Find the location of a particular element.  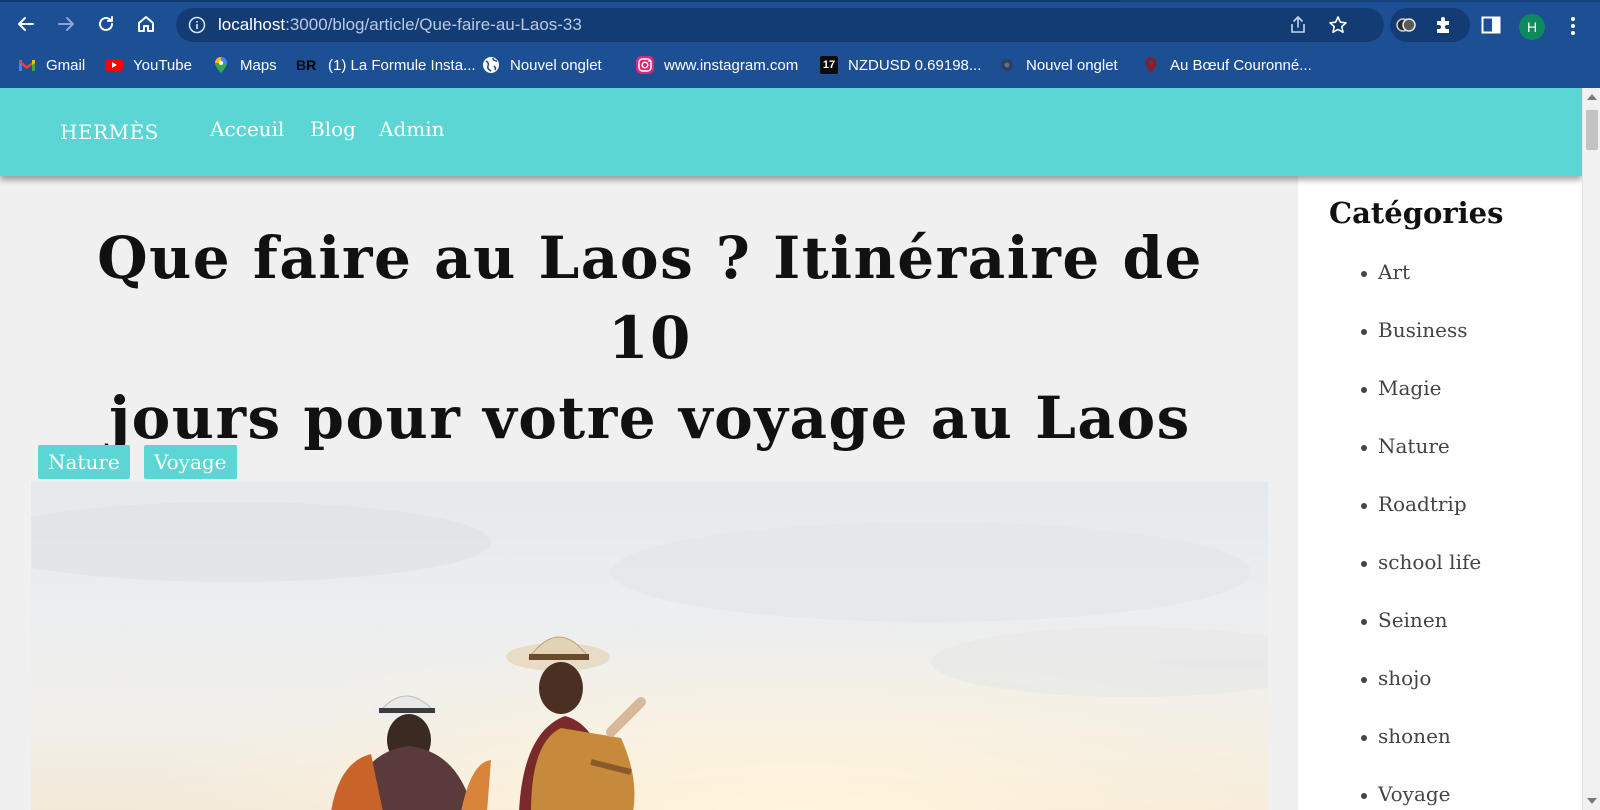

instagram-icon is located at coordinates (645, 65).